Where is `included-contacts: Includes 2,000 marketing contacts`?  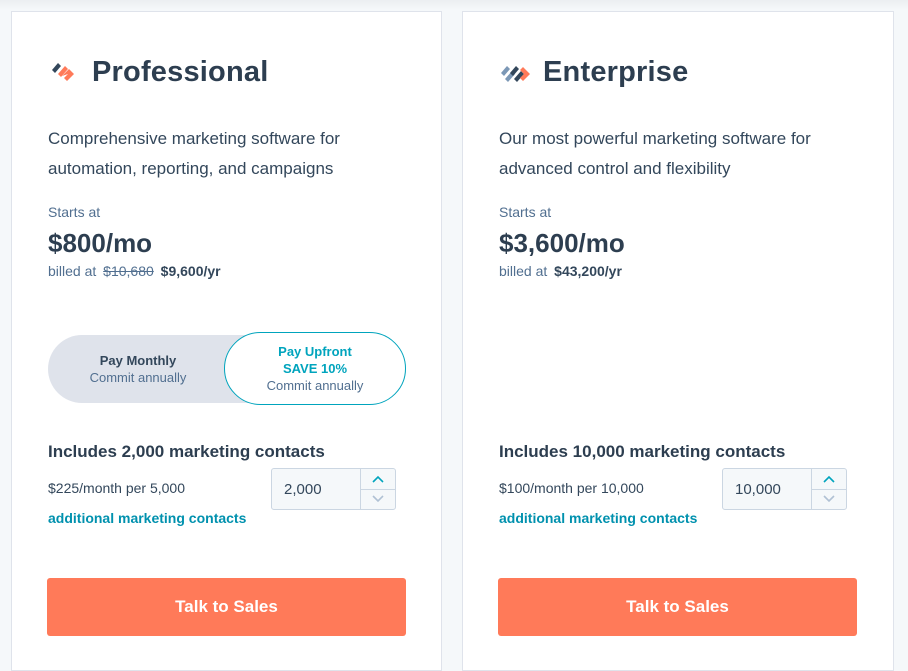 included-contacts: Includes 2,000 marketing contacts is located at coordinates (186, 451).